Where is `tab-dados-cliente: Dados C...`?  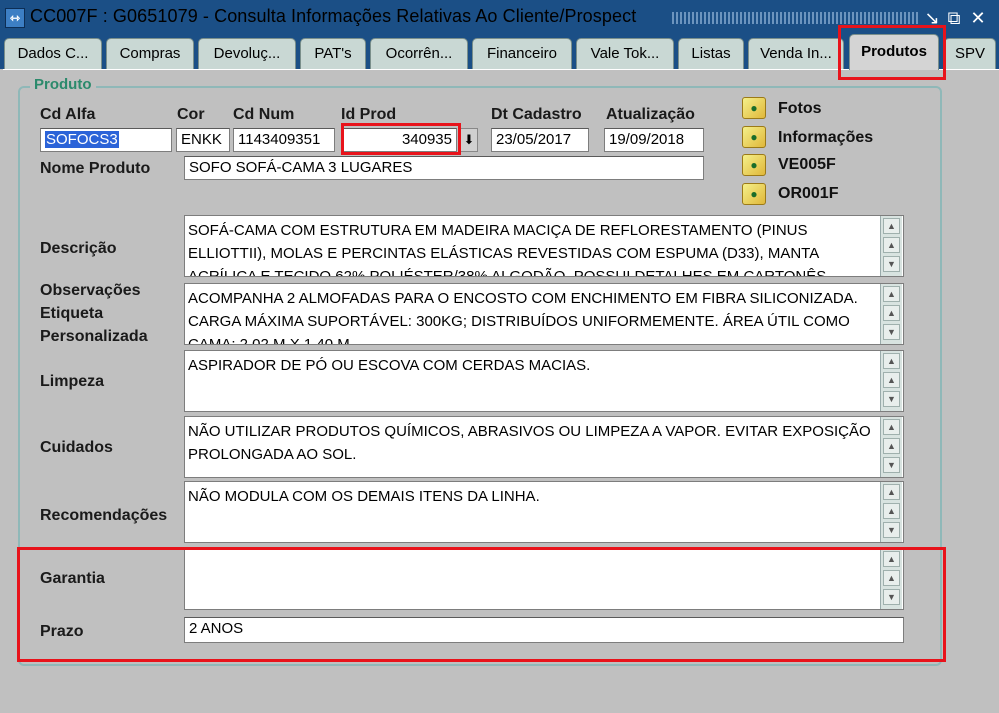
tab-dados-cliente: Dados C... is located at coordinates (53, 53).